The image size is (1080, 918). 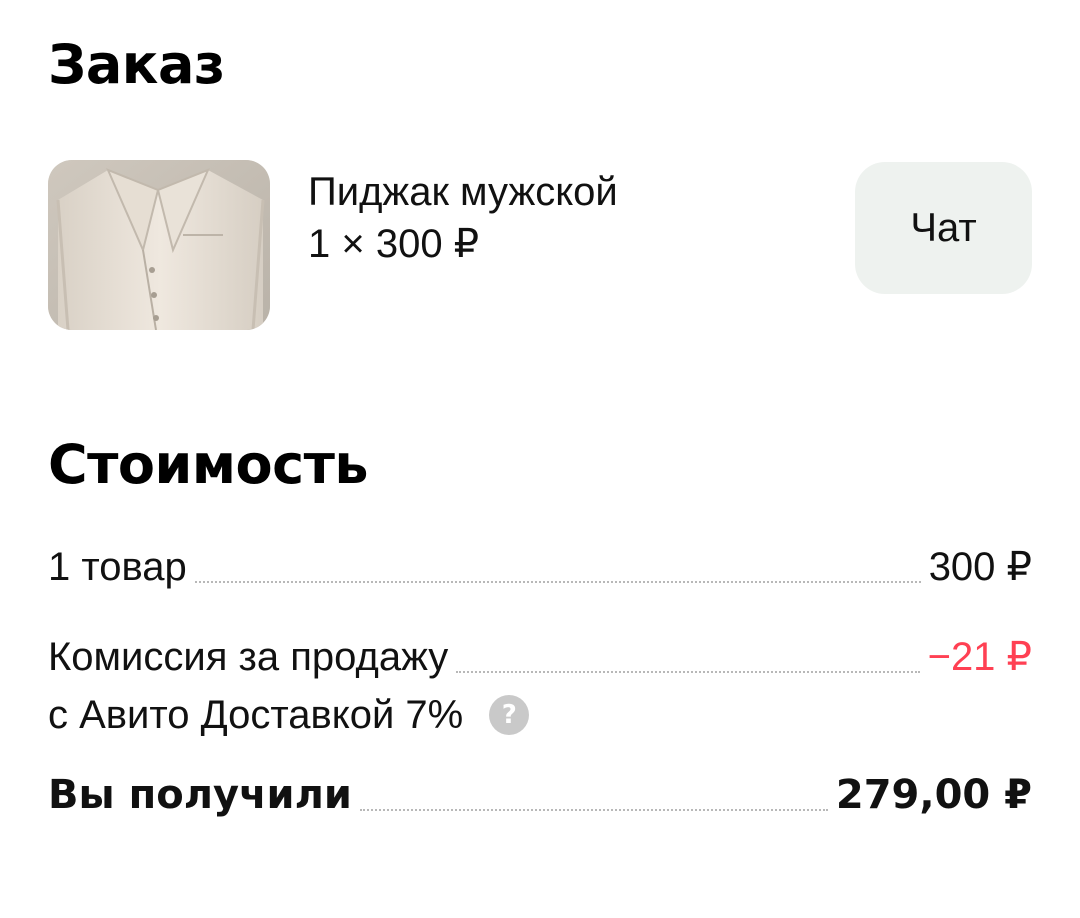 I want to click on item-quantity-price: 1 × 300 ₽, so click(x=394, y=244).